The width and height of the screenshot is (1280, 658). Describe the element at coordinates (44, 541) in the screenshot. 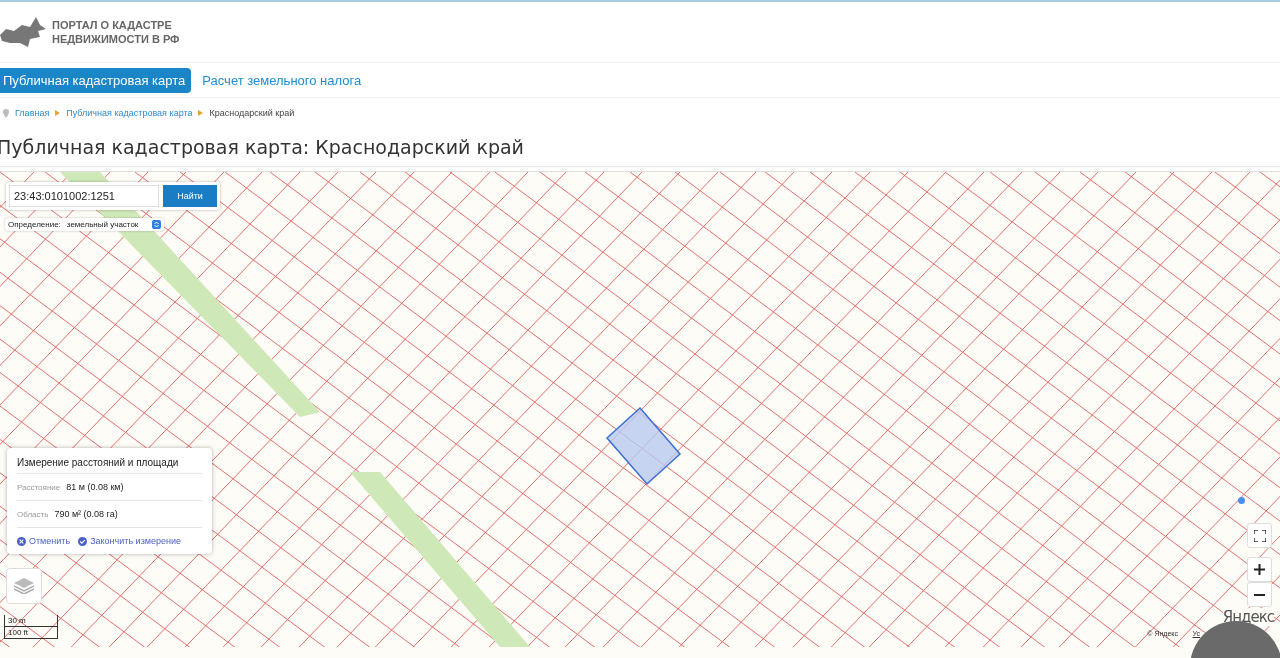

I see `cancel-link: Отменить` at that location.